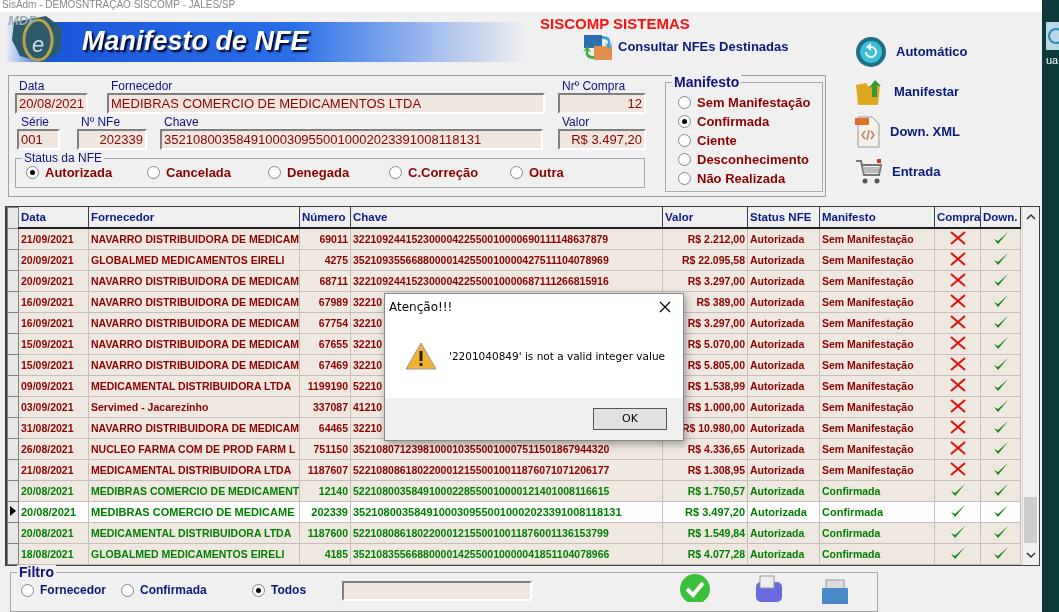 Image resolution: width=1059 pixels, height=612 pixels. What do you see at coordinates (615, 23) in the screenshot?
I see `company-name: SISCOMP SISTEMAS` at bounding box center [615, 23].